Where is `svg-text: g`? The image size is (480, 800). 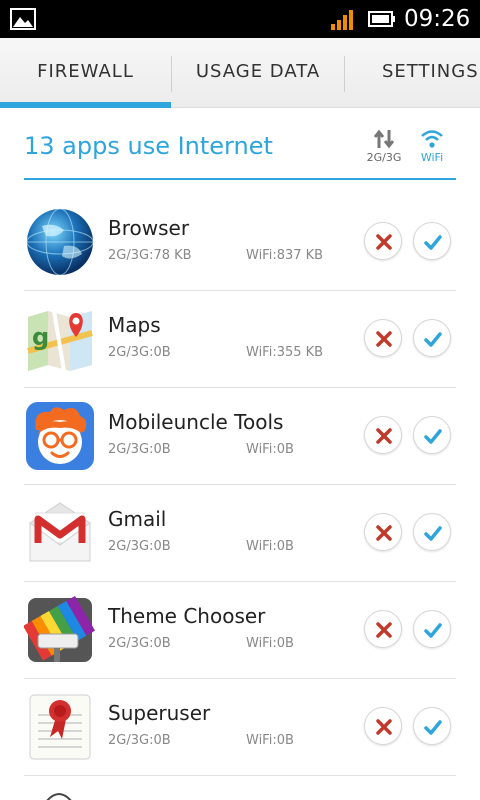
svg-text: g is located at coordinates (40, 337).